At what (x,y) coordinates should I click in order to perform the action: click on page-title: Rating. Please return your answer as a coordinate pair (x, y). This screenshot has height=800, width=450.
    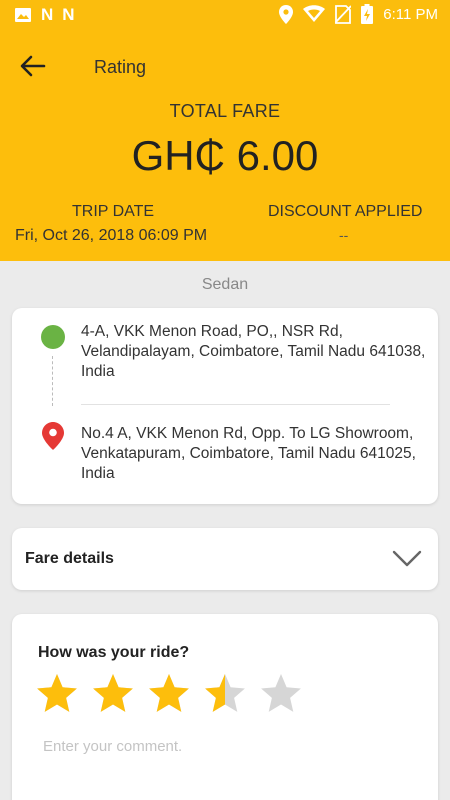
    Looking at the image, I should click on (120, 67).